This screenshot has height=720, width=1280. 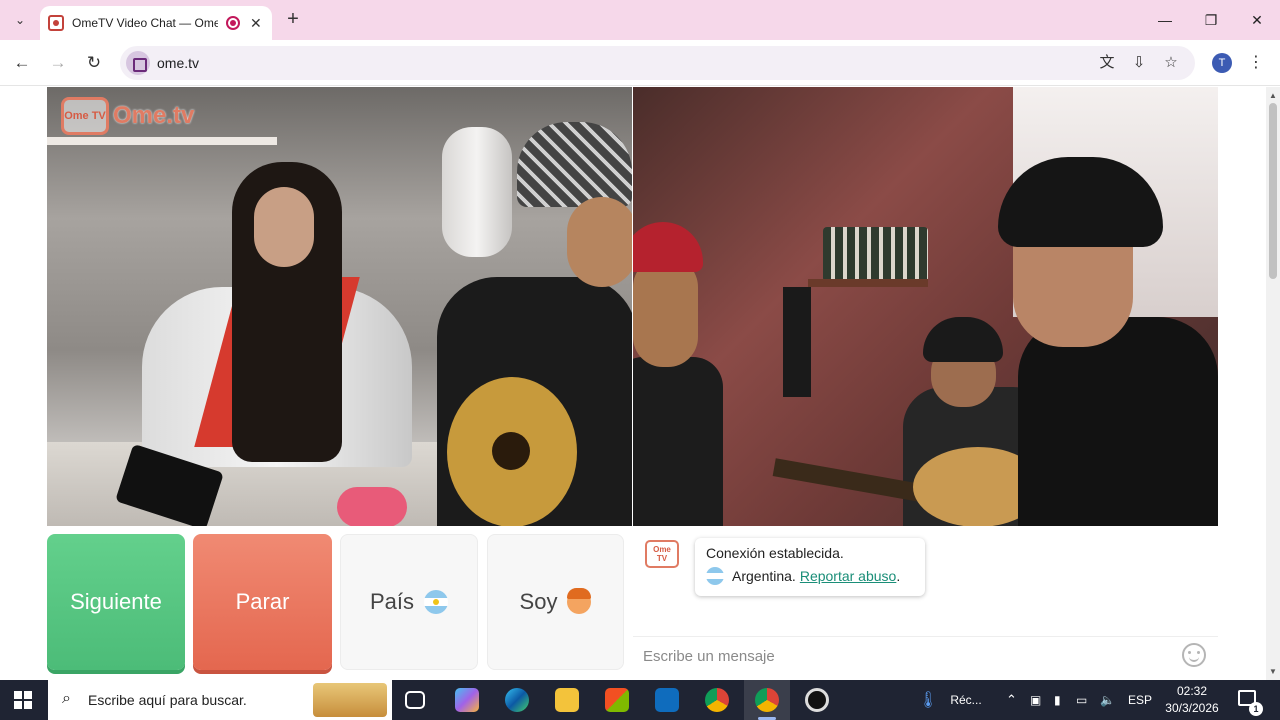 I want to click on guitar, so click(x=512, y=451).